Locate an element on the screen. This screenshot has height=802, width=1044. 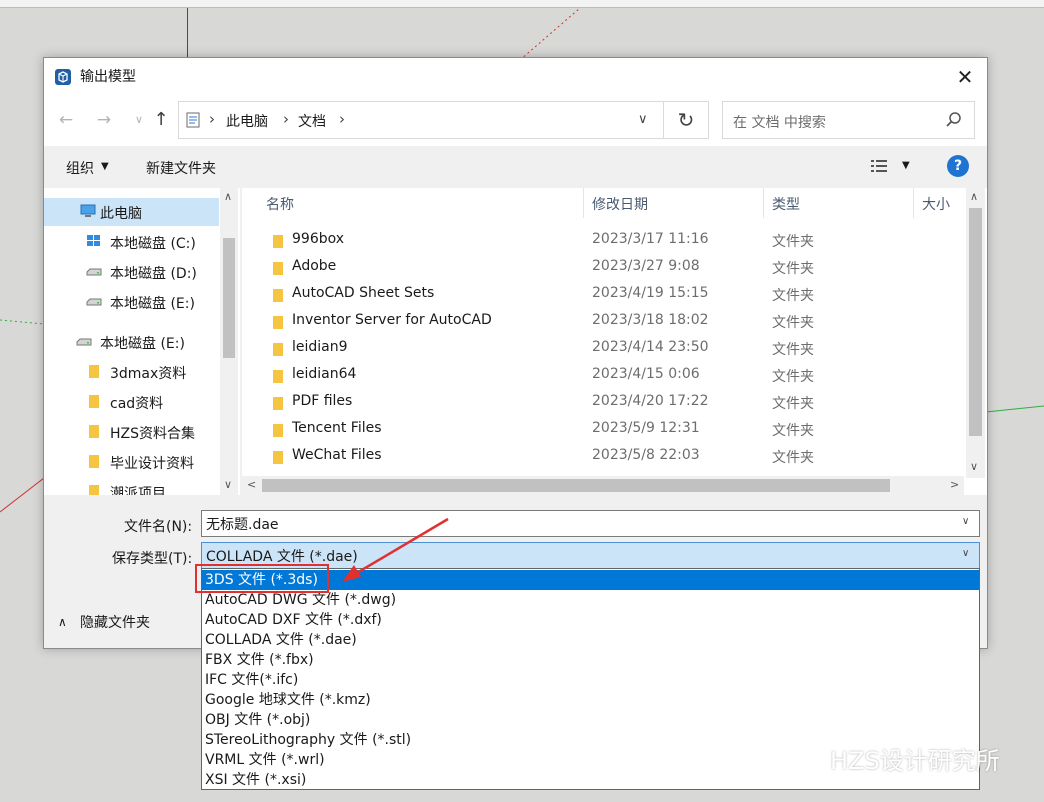
file-date: 2023/4/20 17:22 is located at coordinates (650, 401).